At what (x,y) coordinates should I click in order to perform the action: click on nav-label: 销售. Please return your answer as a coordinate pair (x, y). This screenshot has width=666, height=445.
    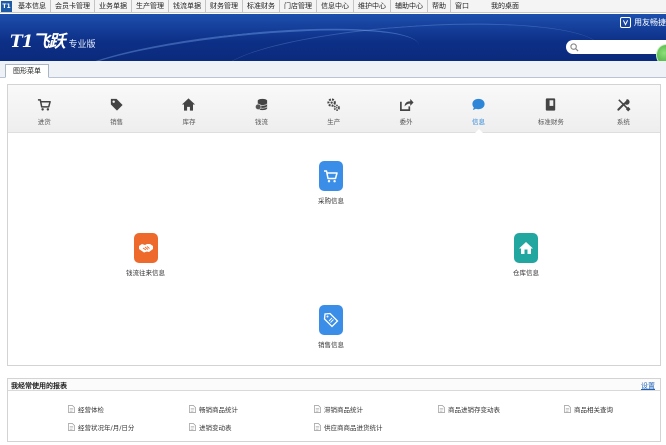
    Looking at the image, I should click on (117, 122).